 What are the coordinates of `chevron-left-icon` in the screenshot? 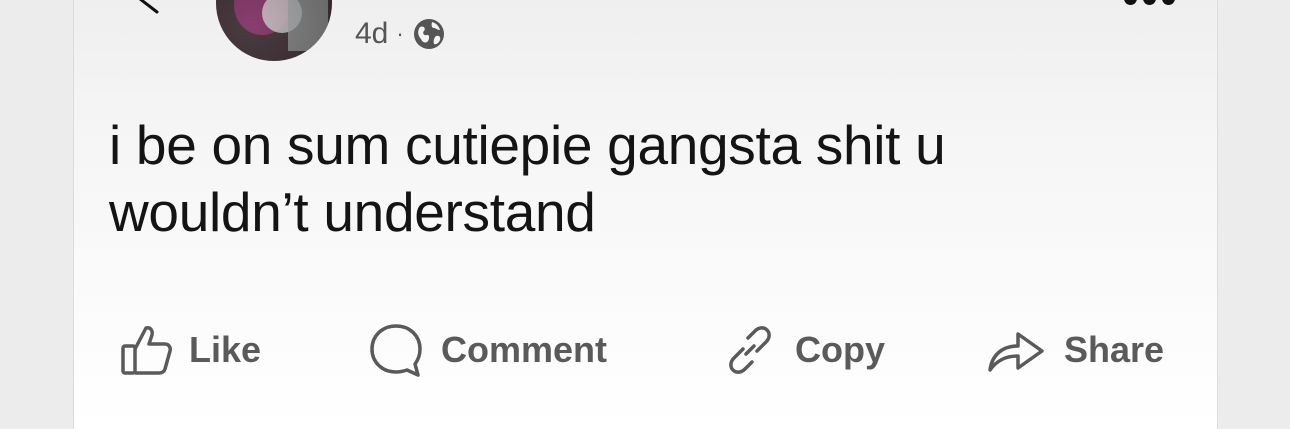 It's located at (143, 13).